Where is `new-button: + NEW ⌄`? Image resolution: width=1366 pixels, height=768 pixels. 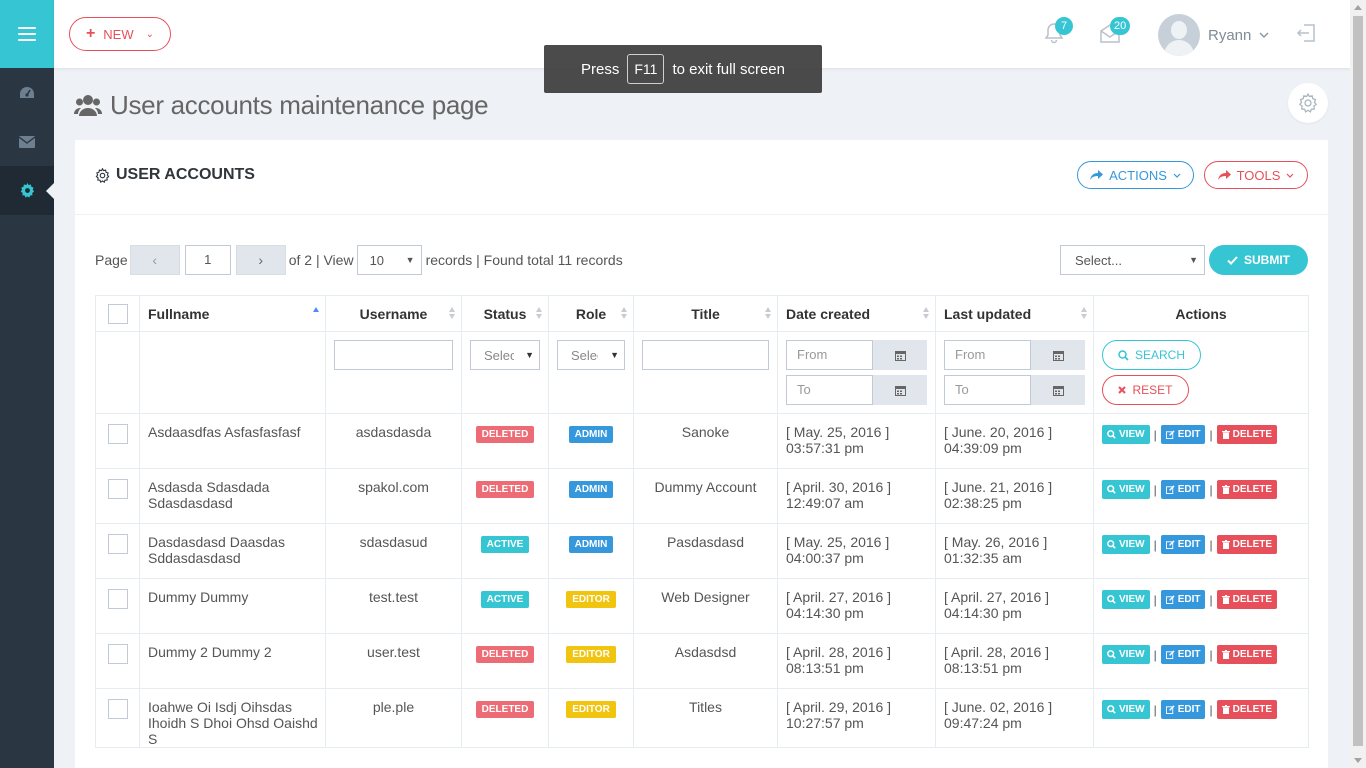
new-button: + NEW ⌄ is located at coordinates (120, 34).